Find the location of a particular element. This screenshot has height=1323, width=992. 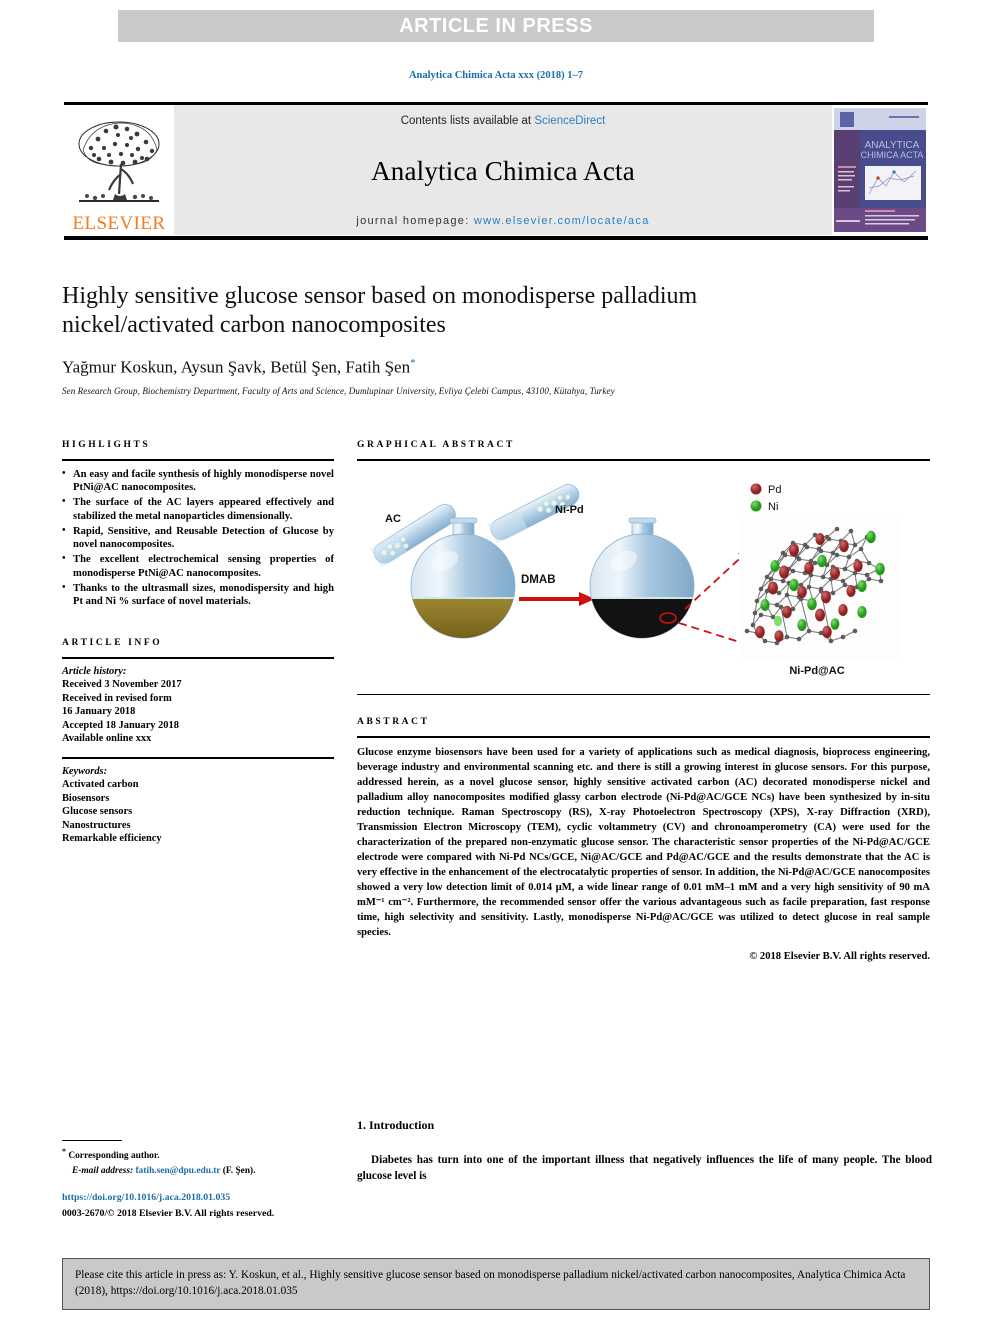

email-suffix: (F. Şen). is located at coordinates (239, 1170).